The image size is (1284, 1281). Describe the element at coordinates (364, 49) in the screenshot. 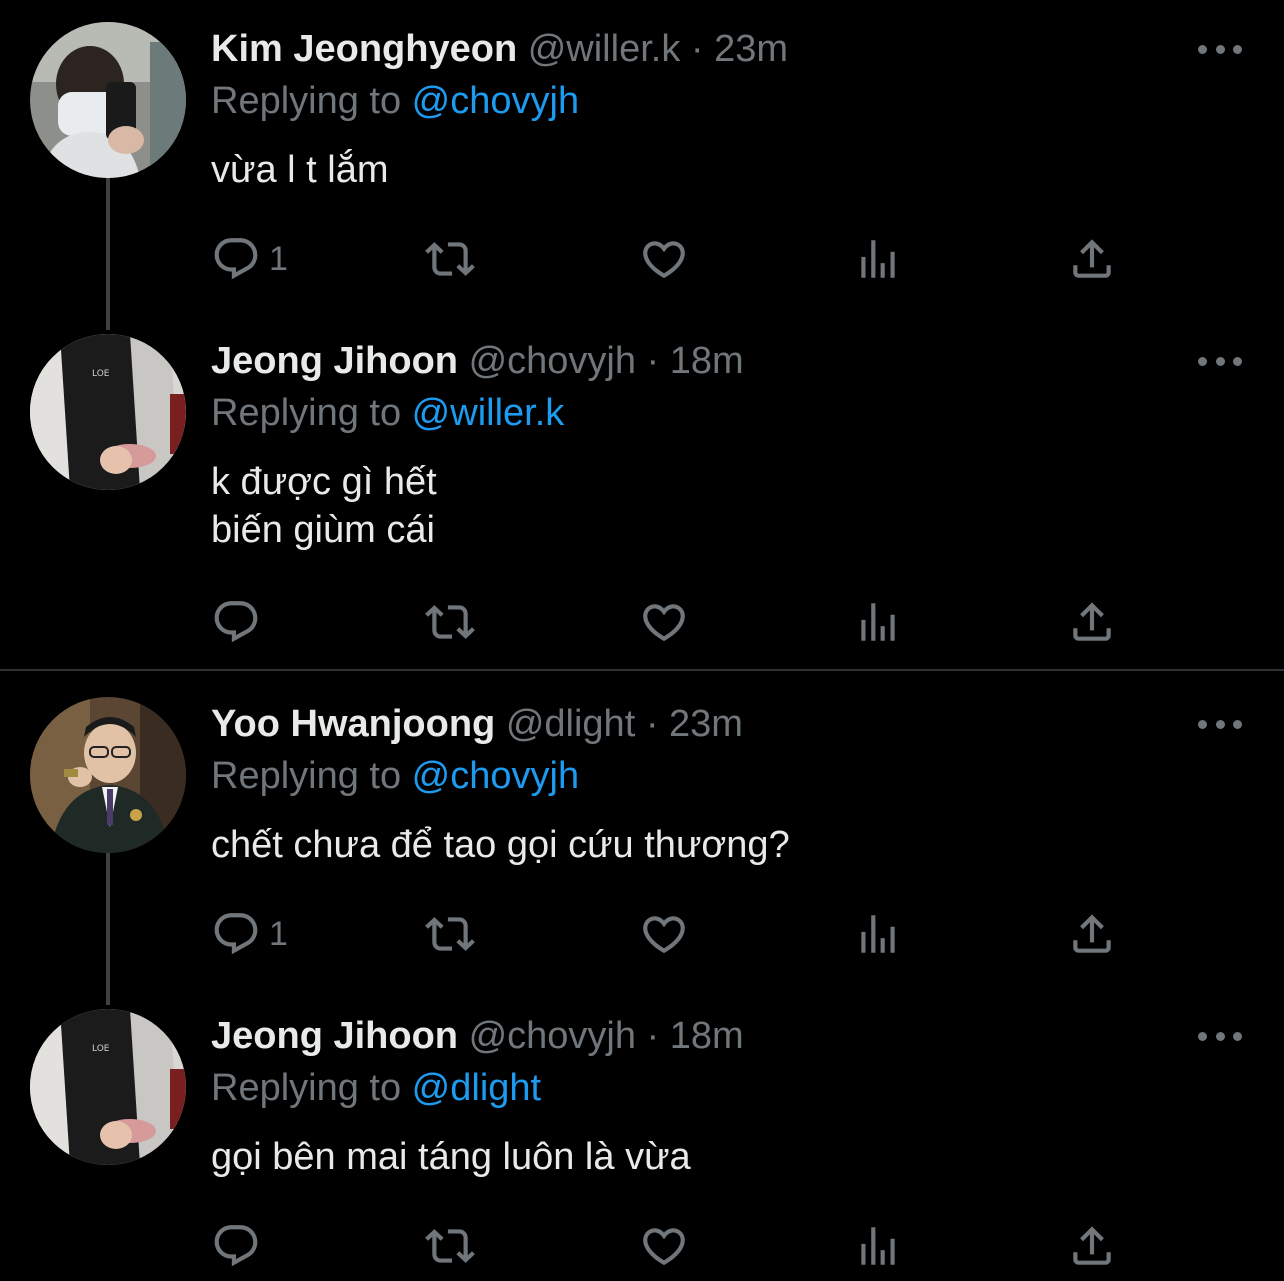

I see `author-name: Kim Jeonghyeon` at that location.